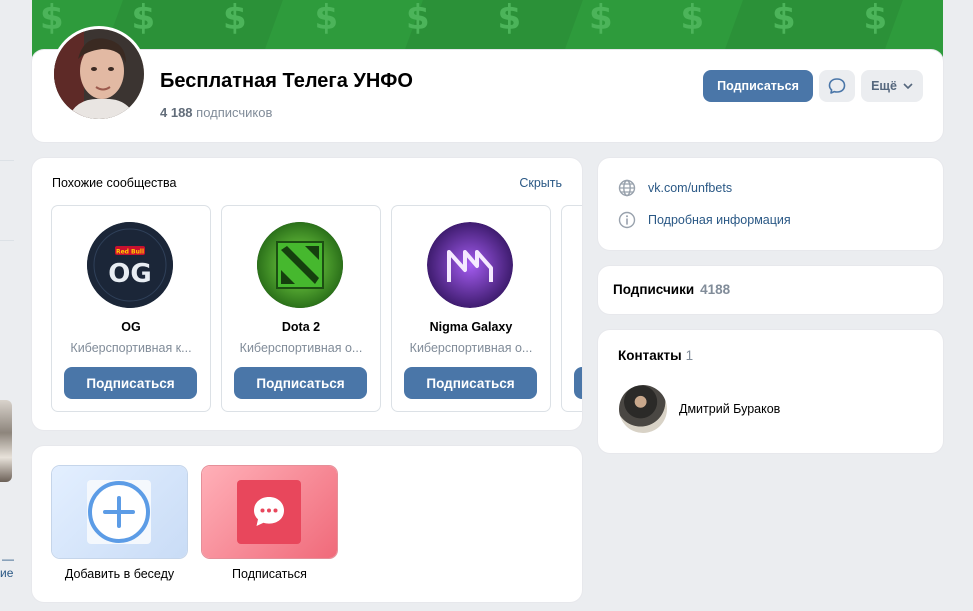  I want to click on details-link: Подробная информация, so click(704, 220).